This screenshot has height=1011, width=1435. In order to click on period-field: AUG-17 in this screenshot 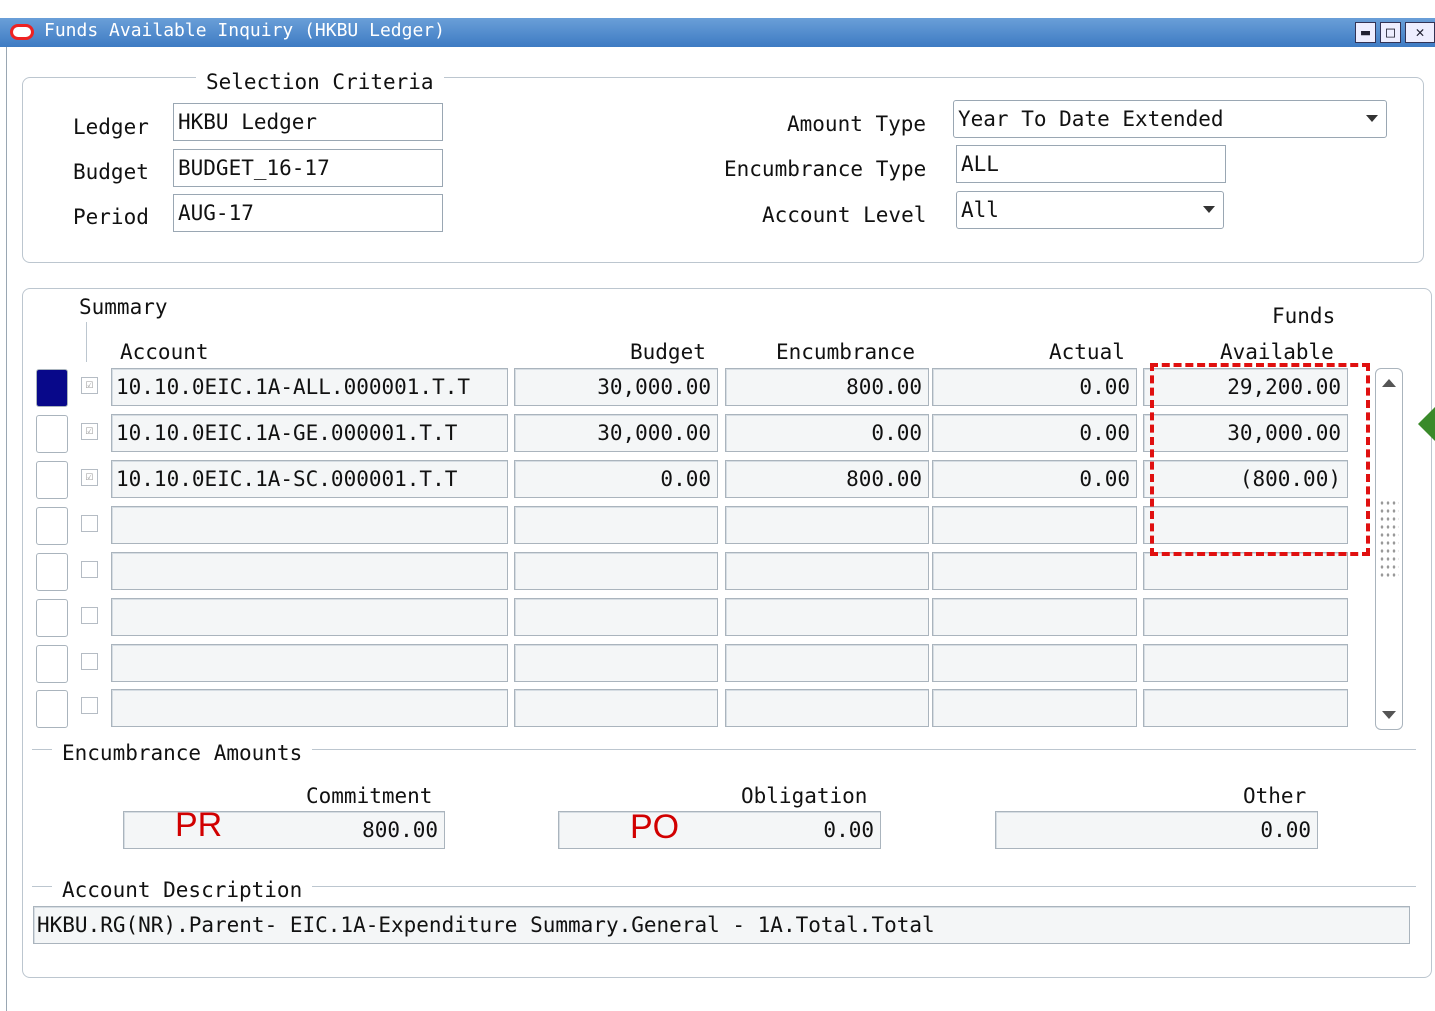, I will do `click(308, 213)`.